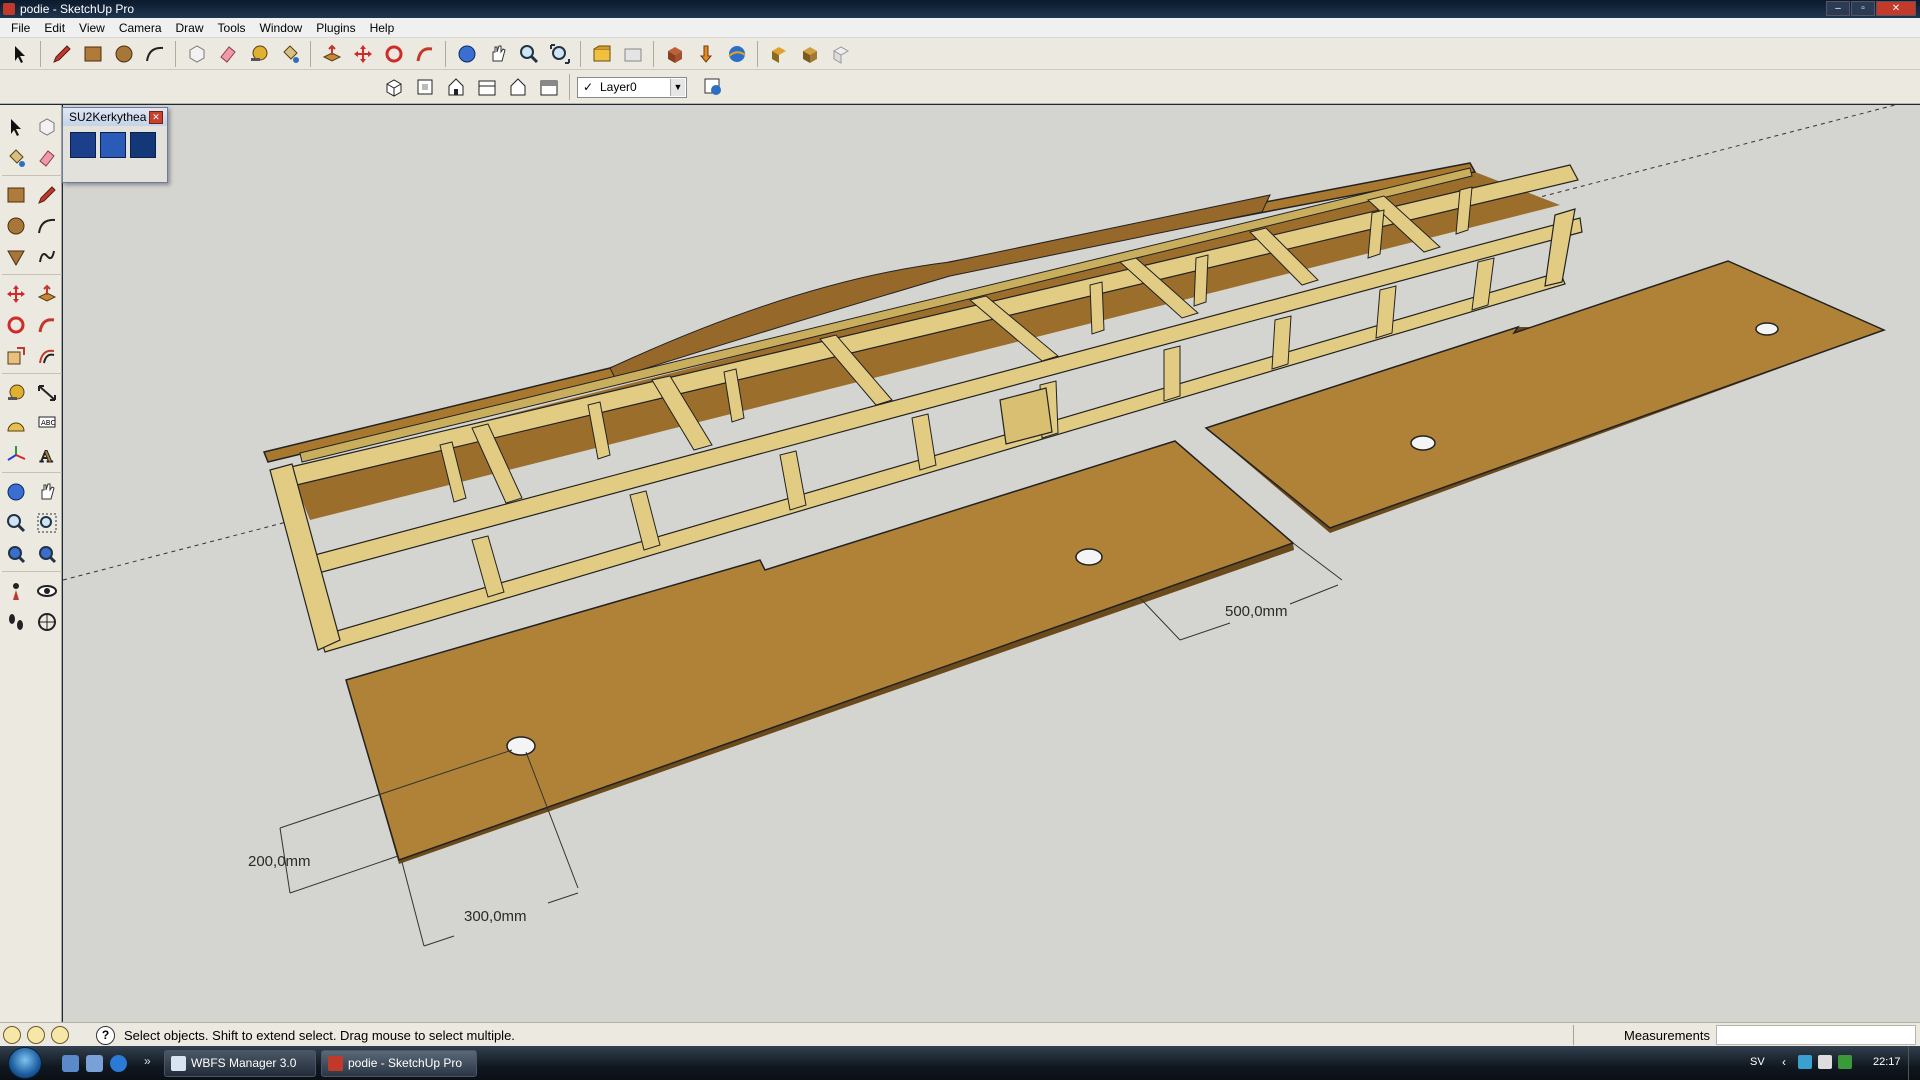 The image size is (1920, 1080). What do you see at coordinates (47, 257) in the screenshot?
I see `freehand-icon` at bounding box center [47, 257].